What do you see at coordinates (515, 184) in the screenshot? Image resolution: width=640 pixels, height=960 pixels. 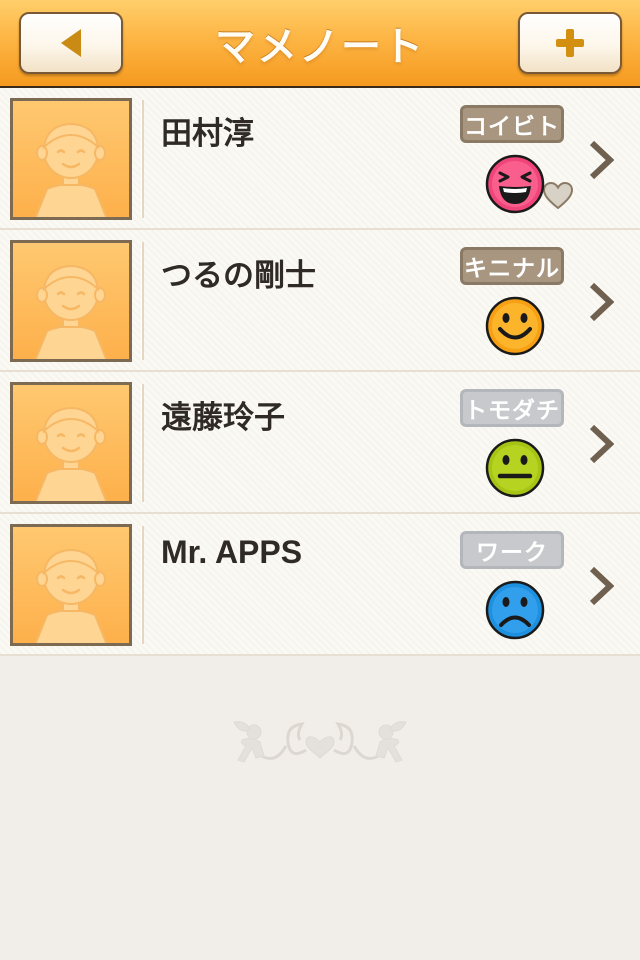 I see `laughing-face-icon` at bounding box center [515, 184].